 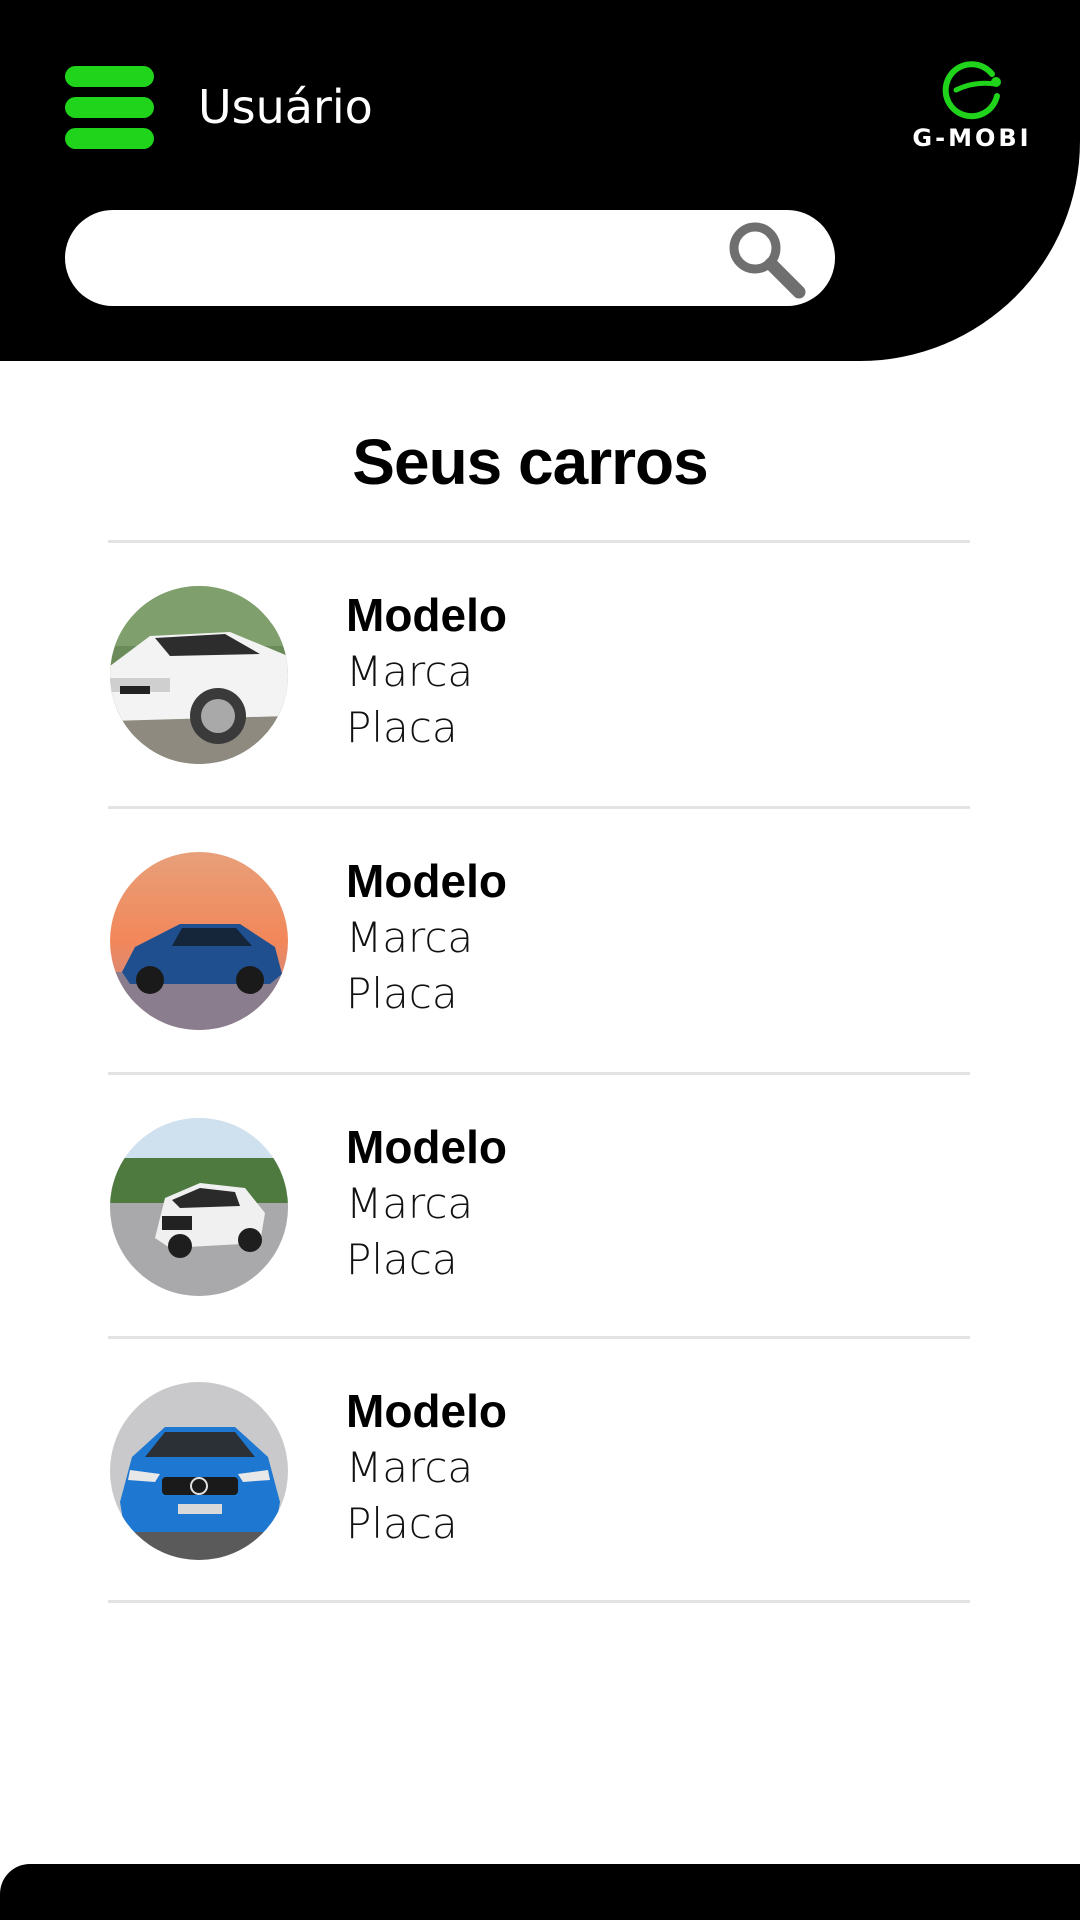 What do you see at coordinates (427, 259) in the screenshot?
I see `search-input` at bounding box center [427, 259].